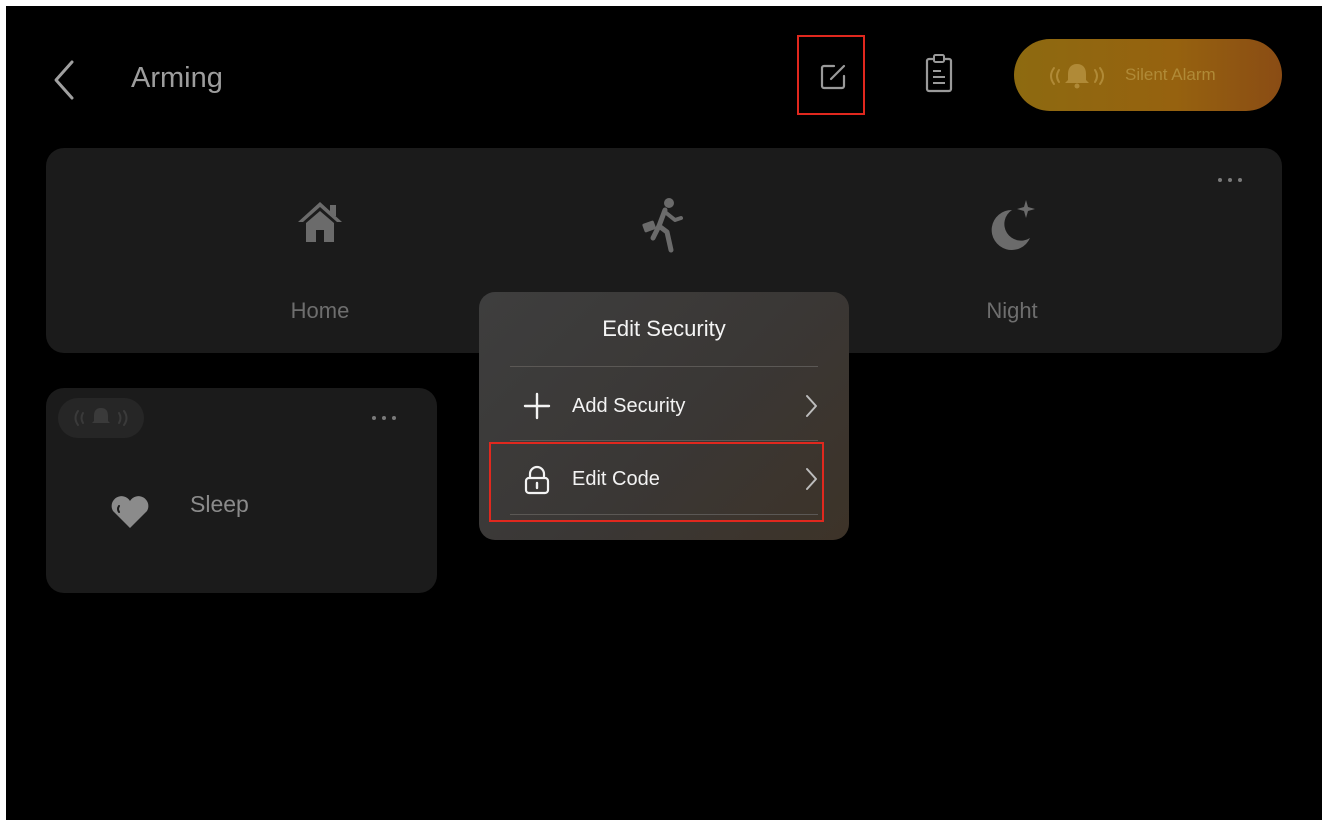  I want to click on log-button, so click(939, 74).